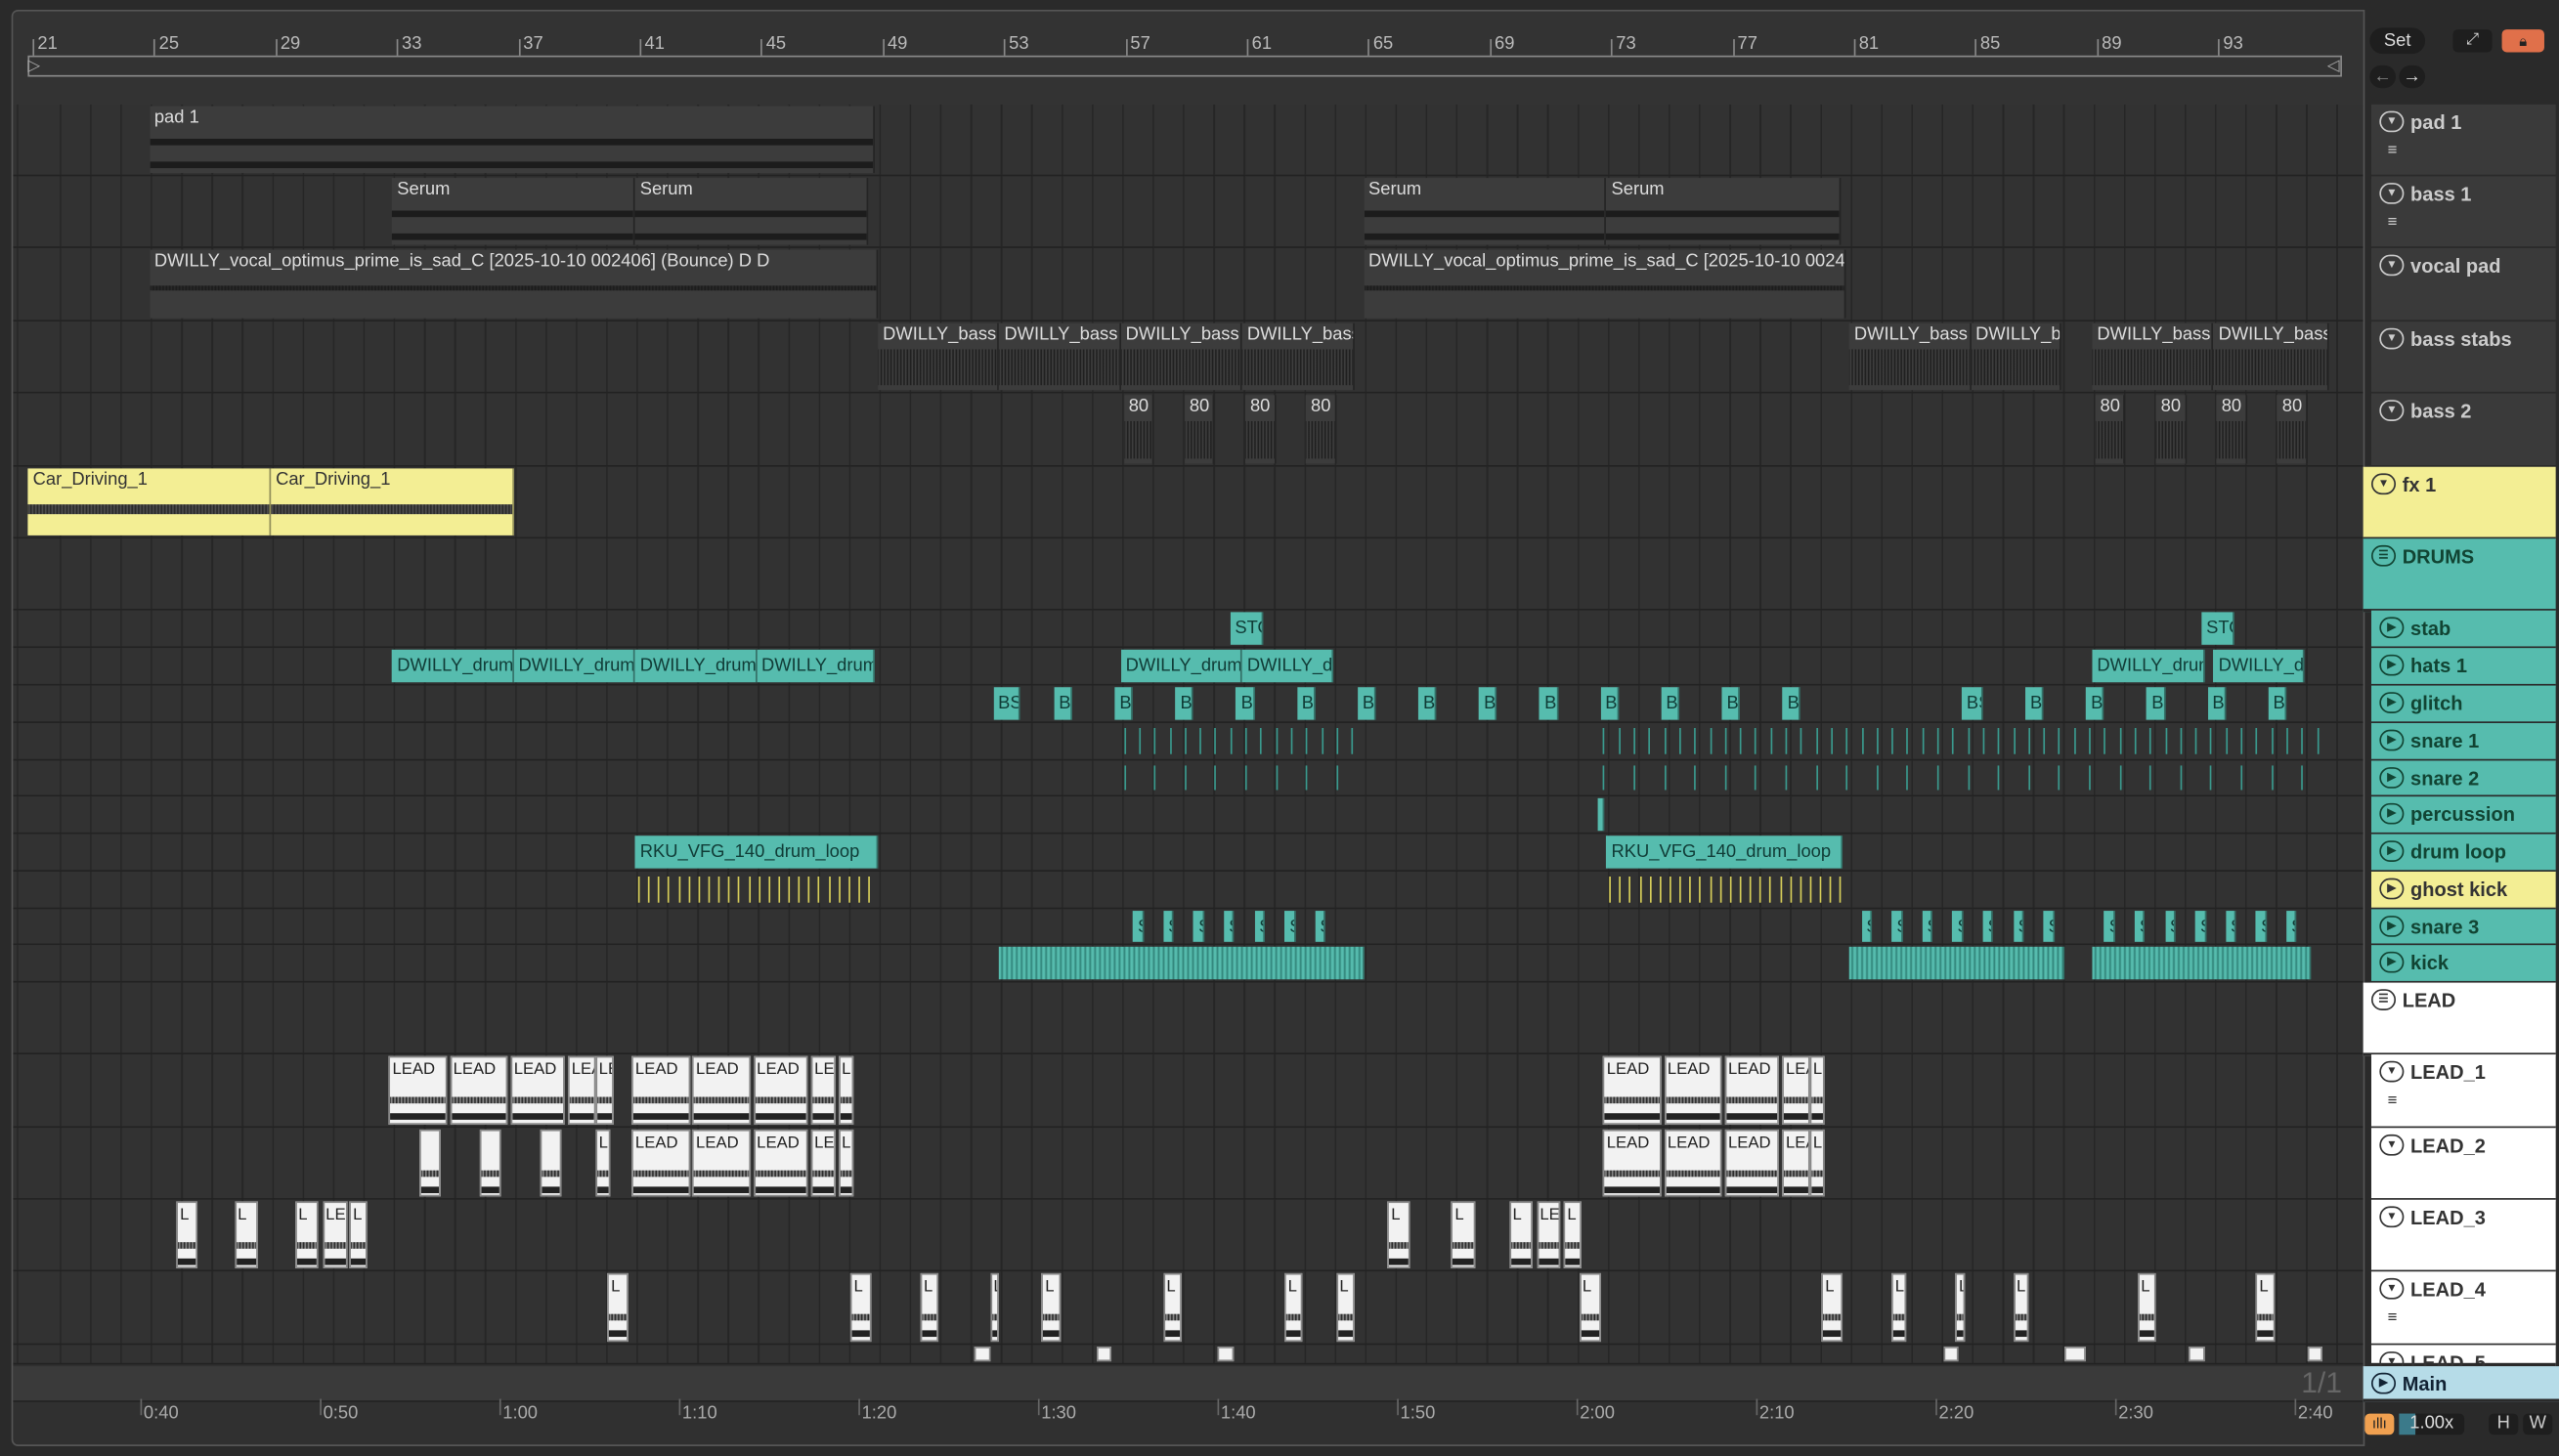 The height and width of the screenshot is (1456, 2559). What do you see at coordinates (2383, 999) in the screenshot?
I see `group-fold-icon: ☰` at bounding box center [2383, 999].